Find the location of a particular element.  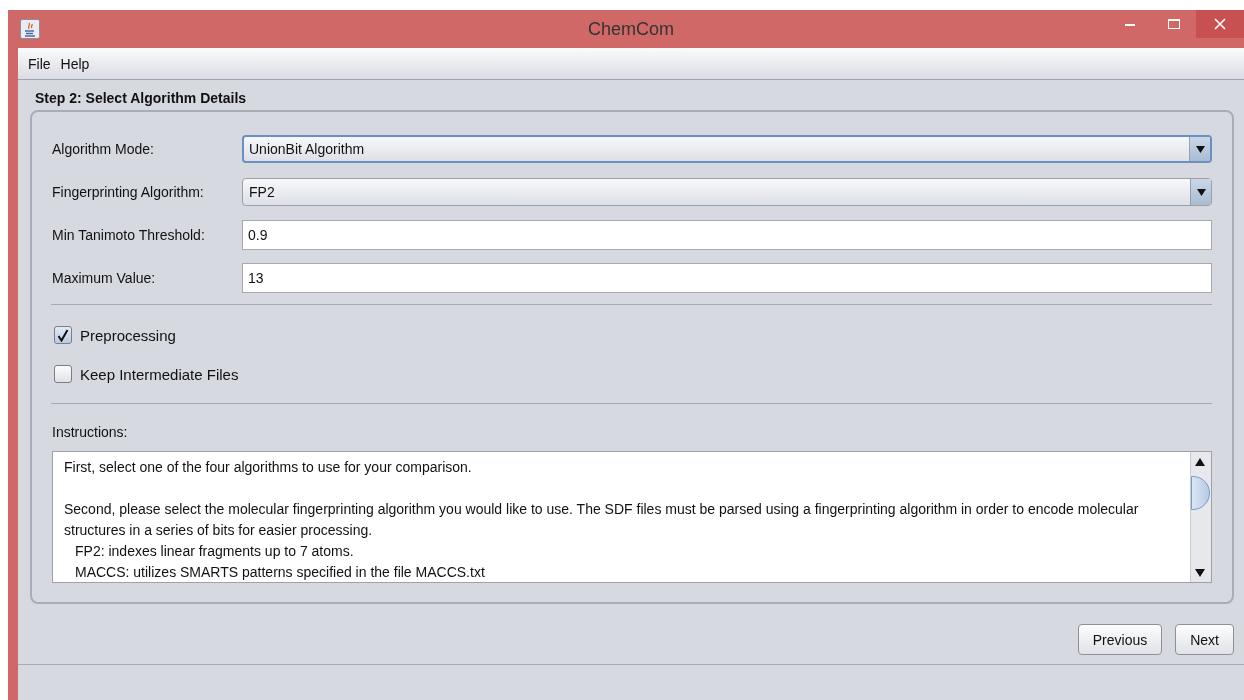

wizard-button: Next is located at coordinates (1204, 639).